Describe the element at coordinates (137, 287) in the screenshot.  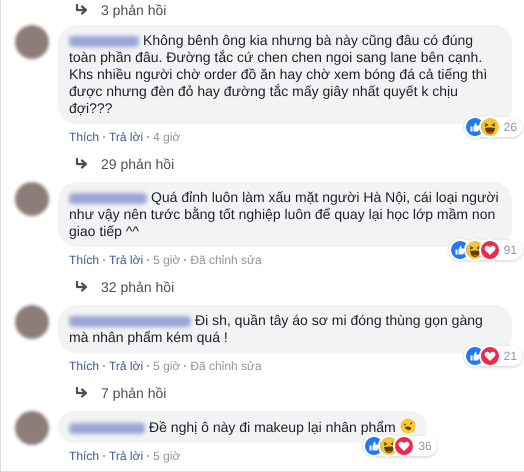
I see `replies-link: 32 phản hồi` at that location.